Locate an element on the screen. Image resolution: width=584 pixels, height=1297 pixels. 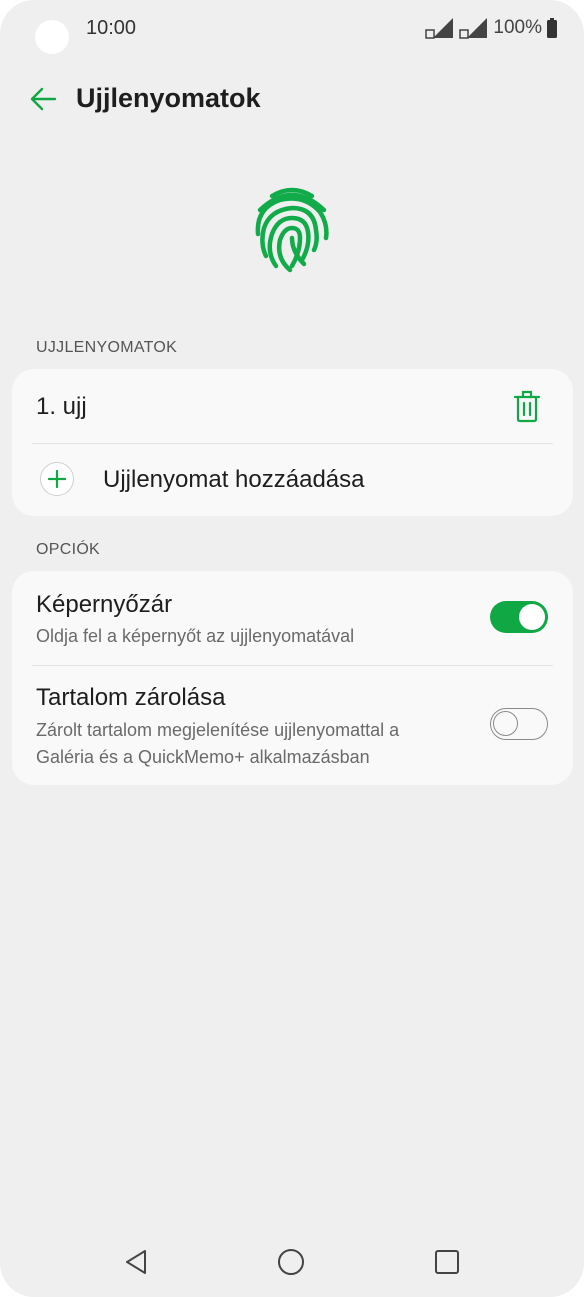
screen-lock-toggle is located at coordinates (519, 617).